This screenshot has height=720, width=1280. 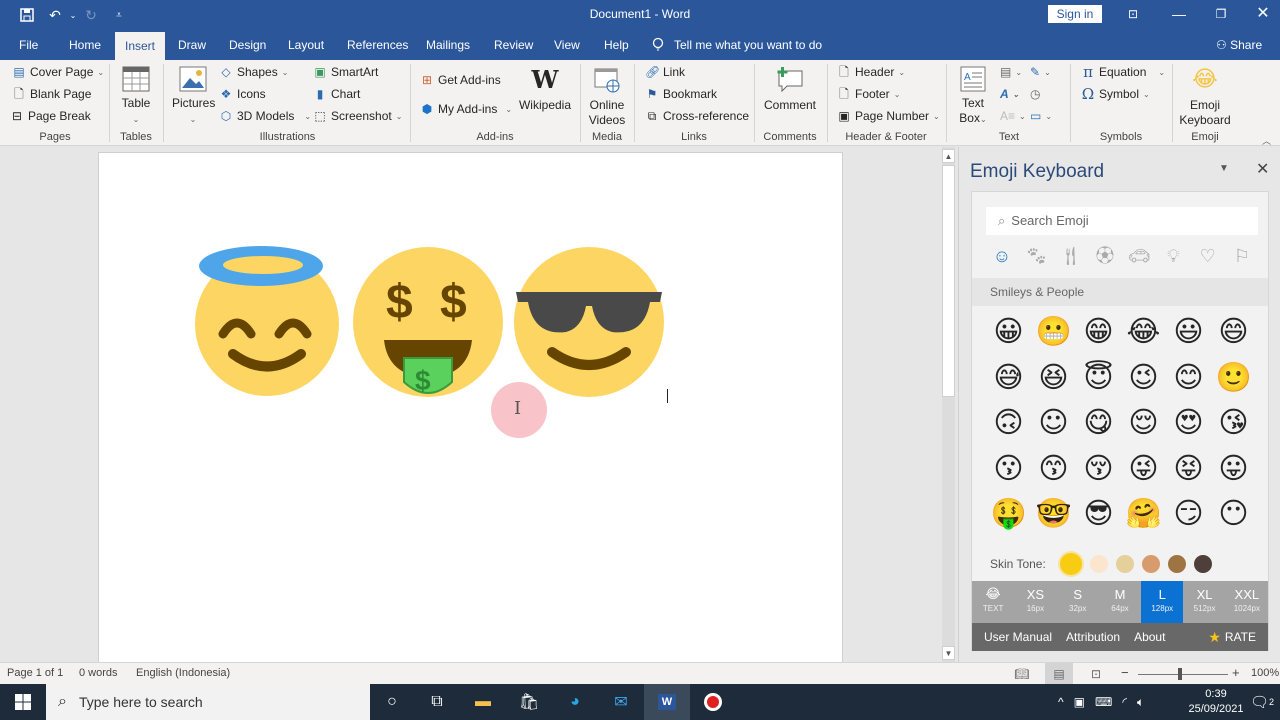 What do you see at coordinates (616, 45) in the screenshot?
I see `tab-help: Help` at bounding box center [616, 45].